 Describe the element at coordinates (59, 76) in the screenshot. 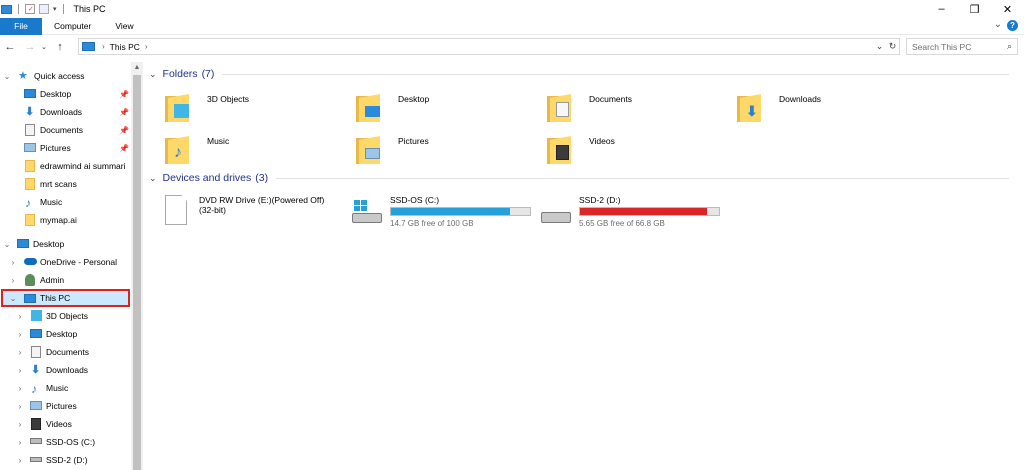

I see `nav-label: Quick access` at that location.